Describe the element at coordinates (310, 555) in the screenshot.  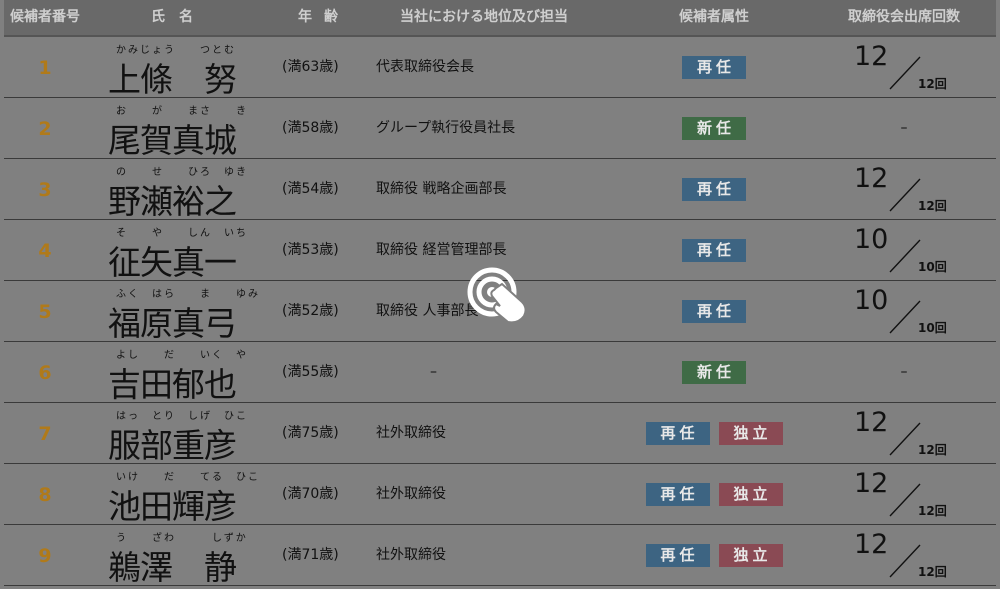
I see `candidate-age: (満71歳)` at that location.